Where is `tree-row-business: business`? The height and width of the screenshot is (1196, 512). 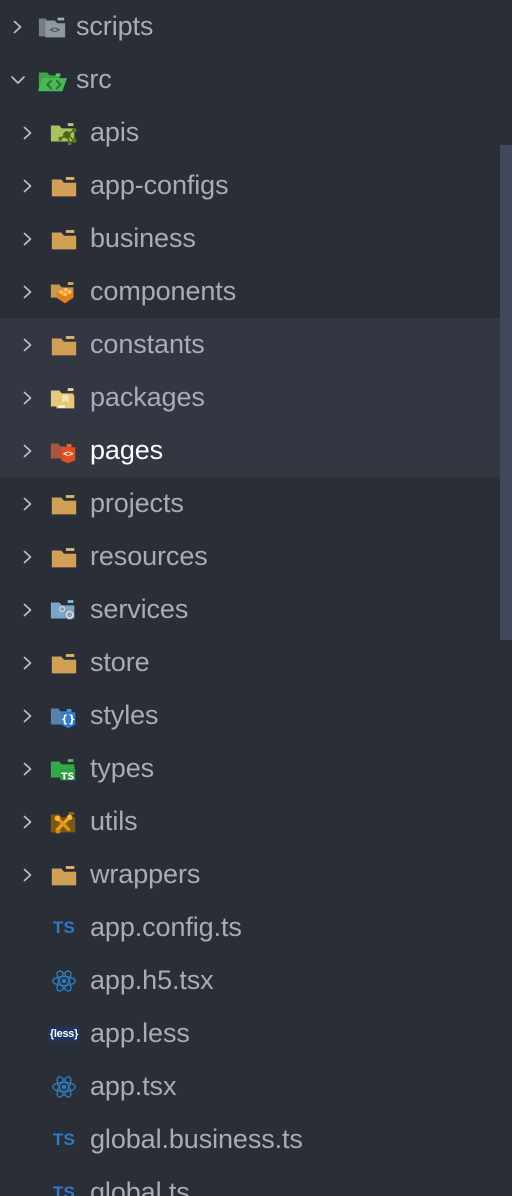 tree-row-business: business is located at coordinates (250, 238).